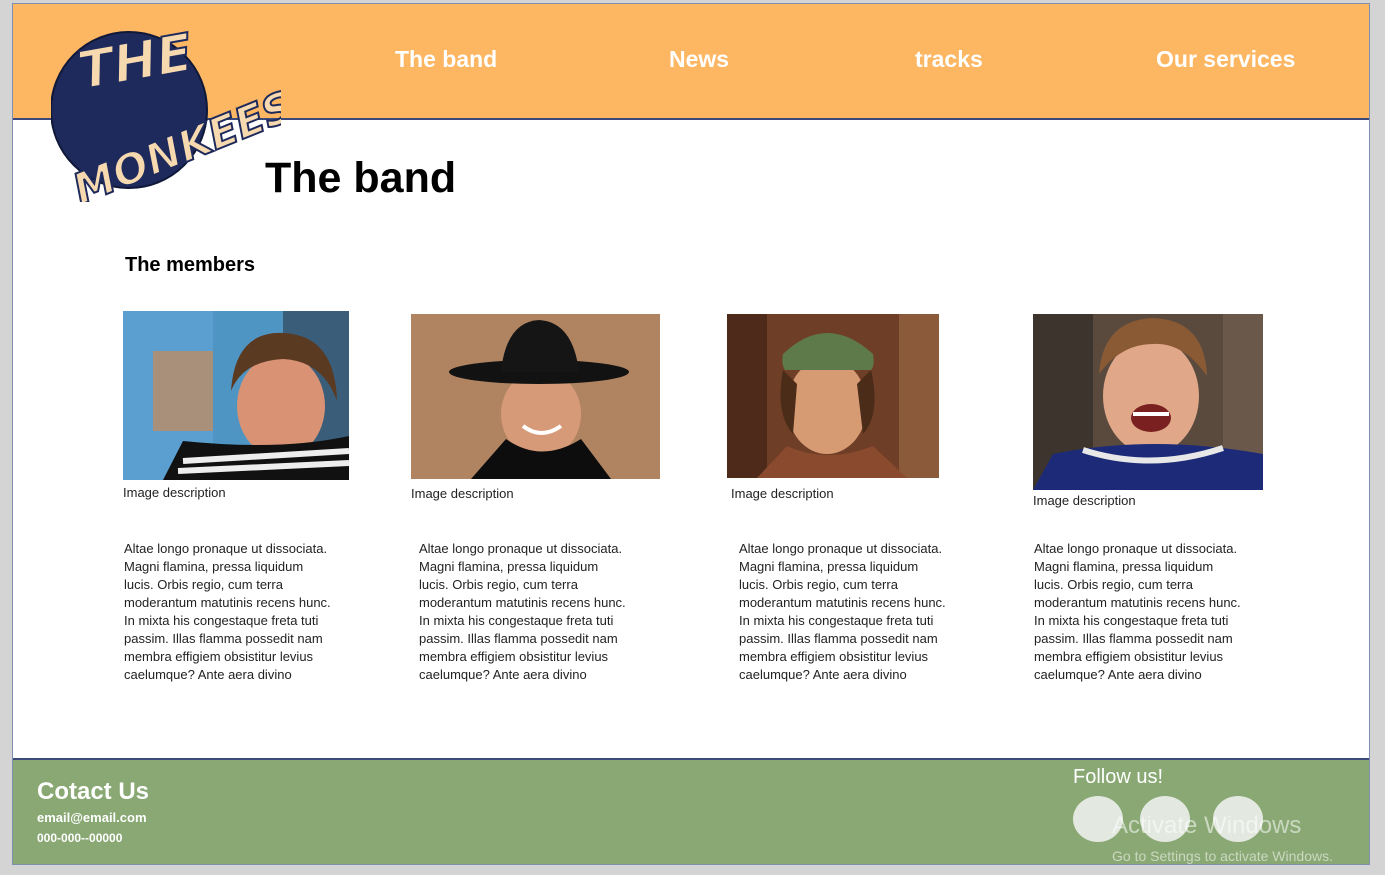 The width and height of the screenshot is (1385, 875). I want to click on follow-us-title: Follow us!, so click(1118, 777).